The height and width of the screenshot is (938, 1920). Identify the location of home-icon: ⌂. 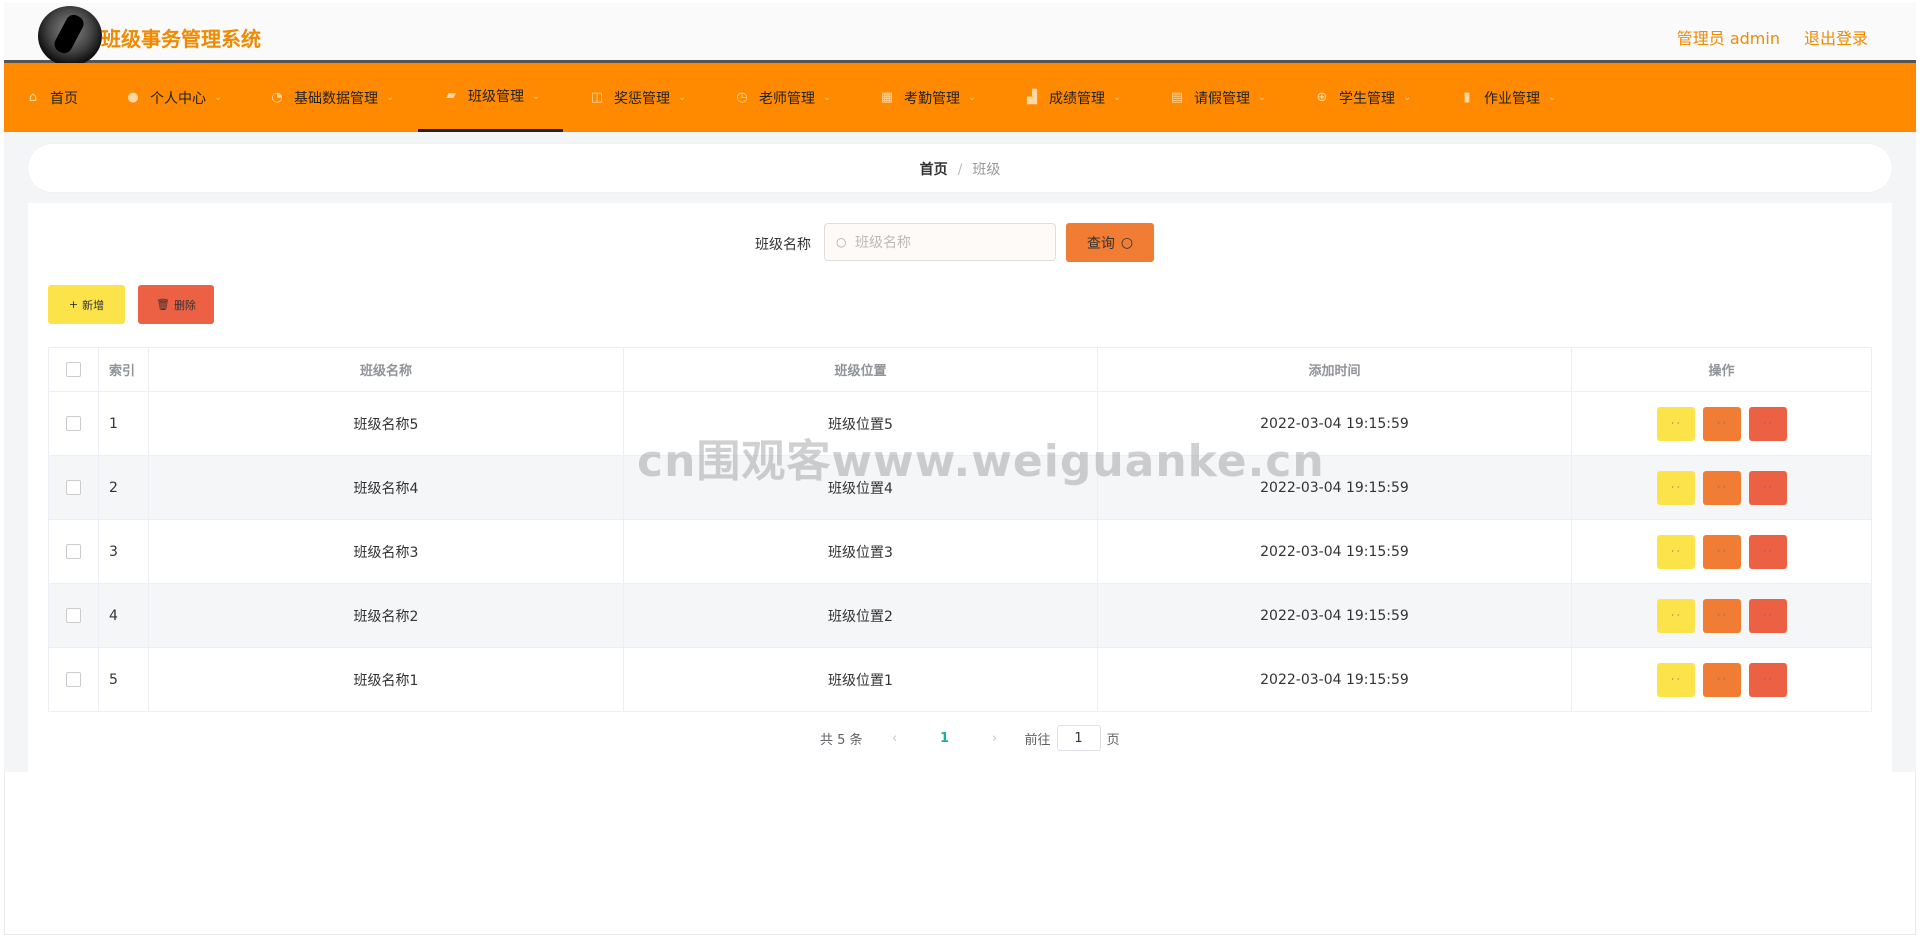
(33, 97).